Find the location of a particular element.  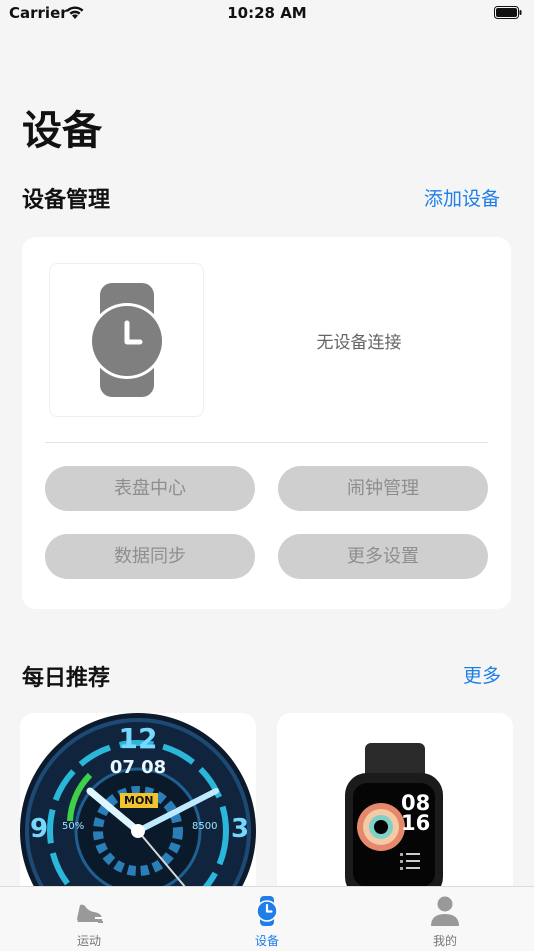

status-bar: Carrier 10:28 AM is located at coordinates (267, 15).